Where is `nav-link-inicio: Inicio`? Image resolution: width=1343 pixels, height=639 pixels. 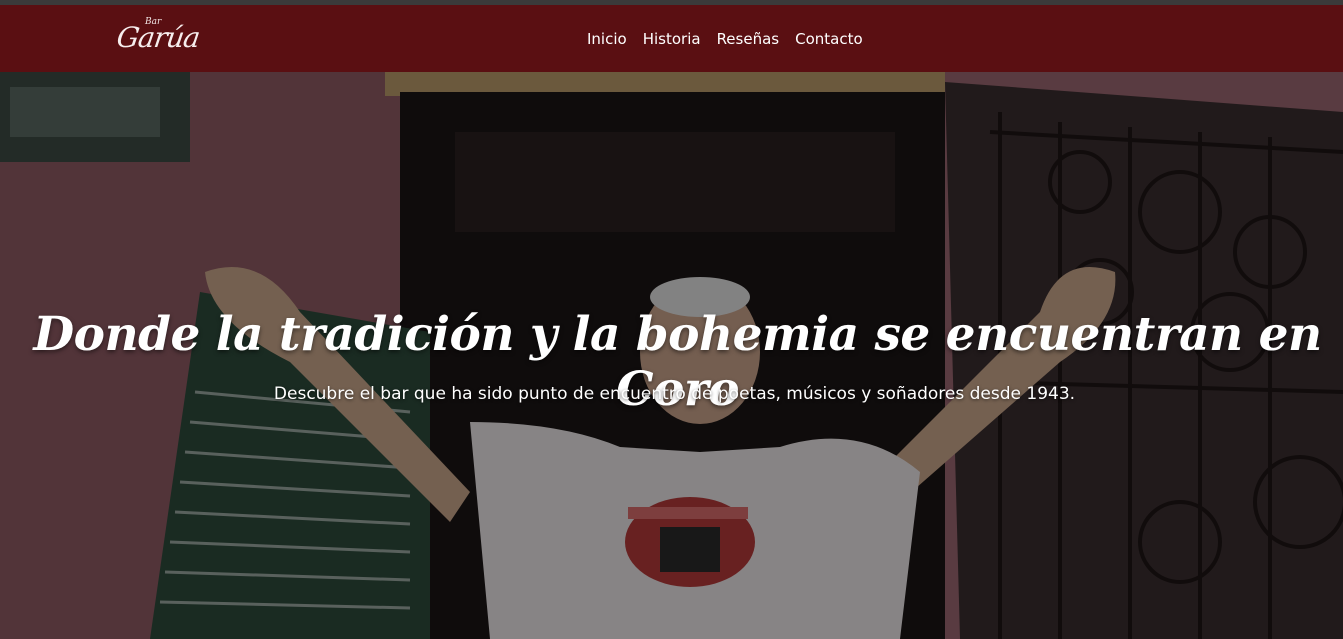
nav-link-inicio: Inicio is located at coordinates (607, 39).